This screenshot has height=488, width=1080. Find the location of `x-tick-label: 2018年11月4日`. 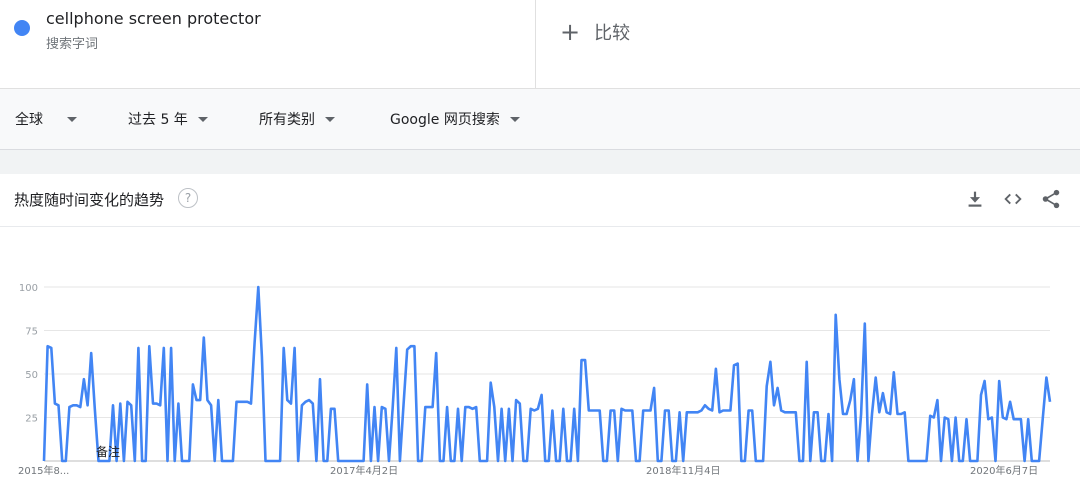

x-tick-label: 2018年11月4日 is located at coordinates (683, 470).